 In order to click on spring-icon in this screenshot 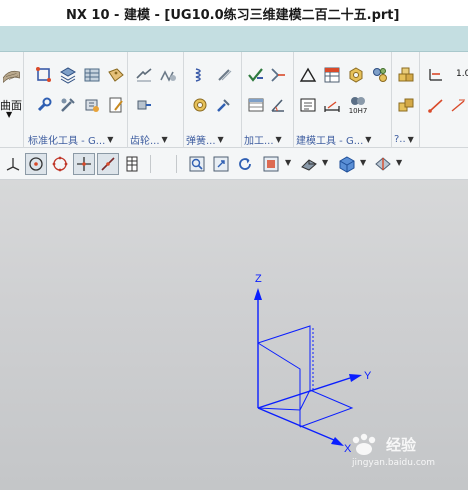, I will do `click(200, 75)`.